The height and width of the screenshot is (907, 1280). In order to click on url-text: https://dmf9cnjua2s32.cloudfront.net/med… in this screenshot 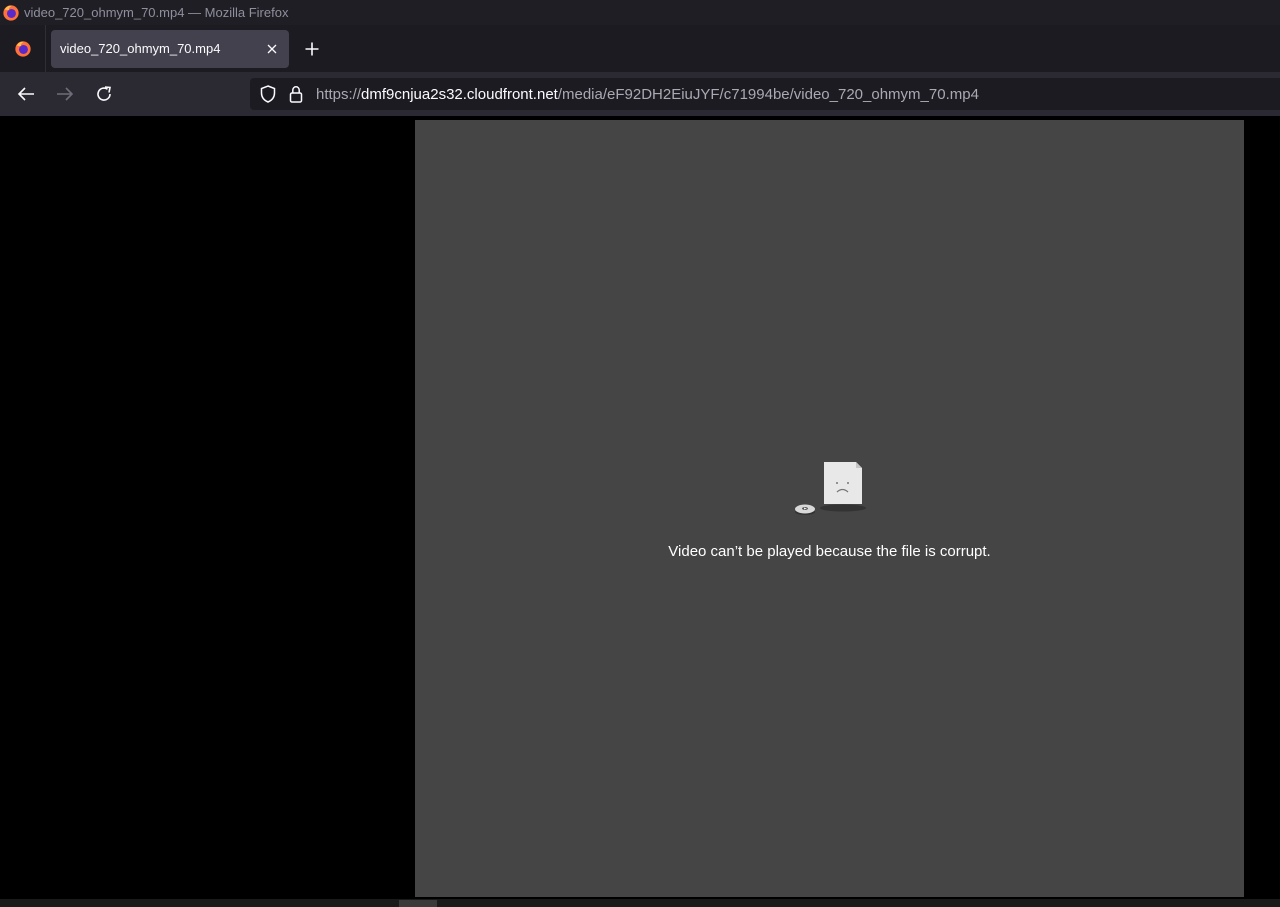, I will do `click(647, 94)`.